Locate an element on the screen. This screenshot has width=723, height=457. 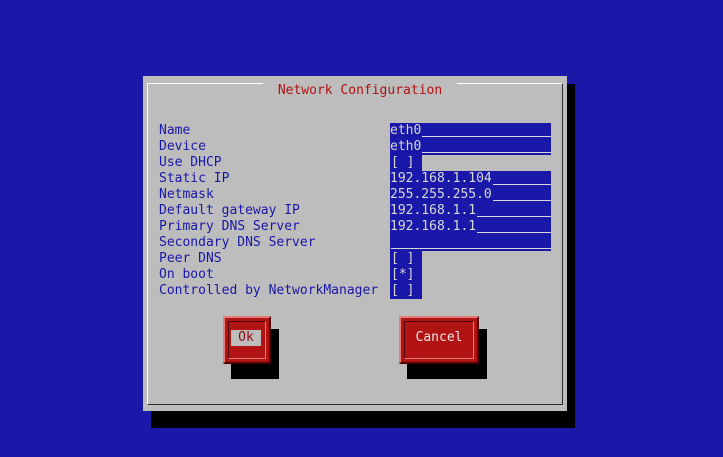
label-default-gateway: Default gateway IP is located at coordinates (229, 210).